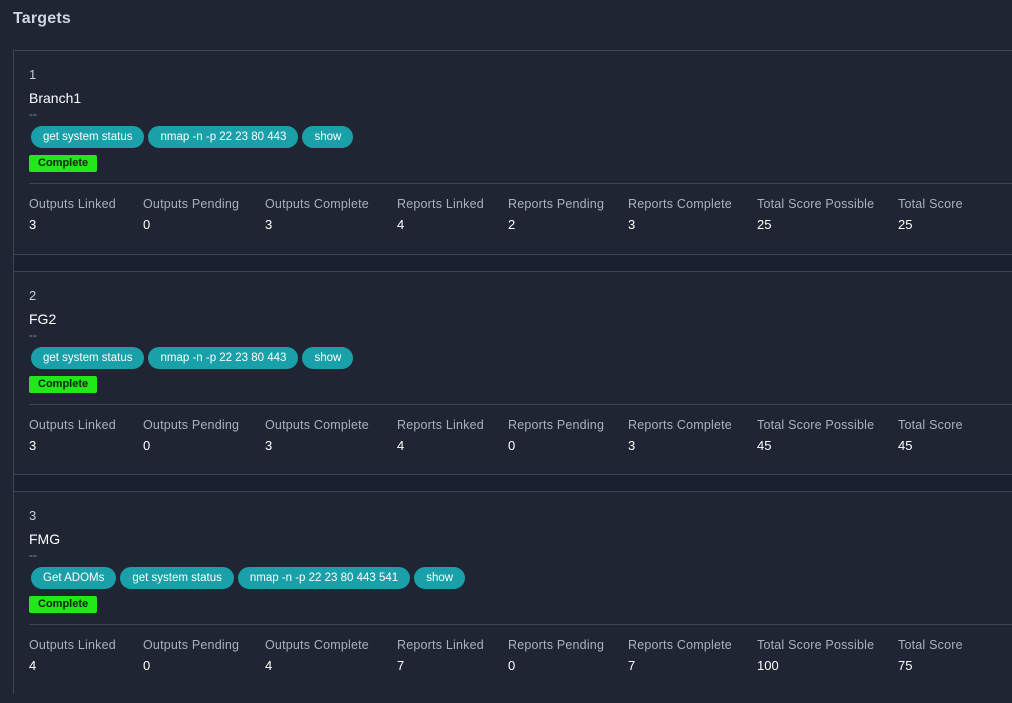 The height and width of the screenshot is (703, 1012). What do you see at coordinates (556, 214) in the screenshot?
I see `stat-reports-pending: Reports Pending 2` at bounding box center [556, 214].